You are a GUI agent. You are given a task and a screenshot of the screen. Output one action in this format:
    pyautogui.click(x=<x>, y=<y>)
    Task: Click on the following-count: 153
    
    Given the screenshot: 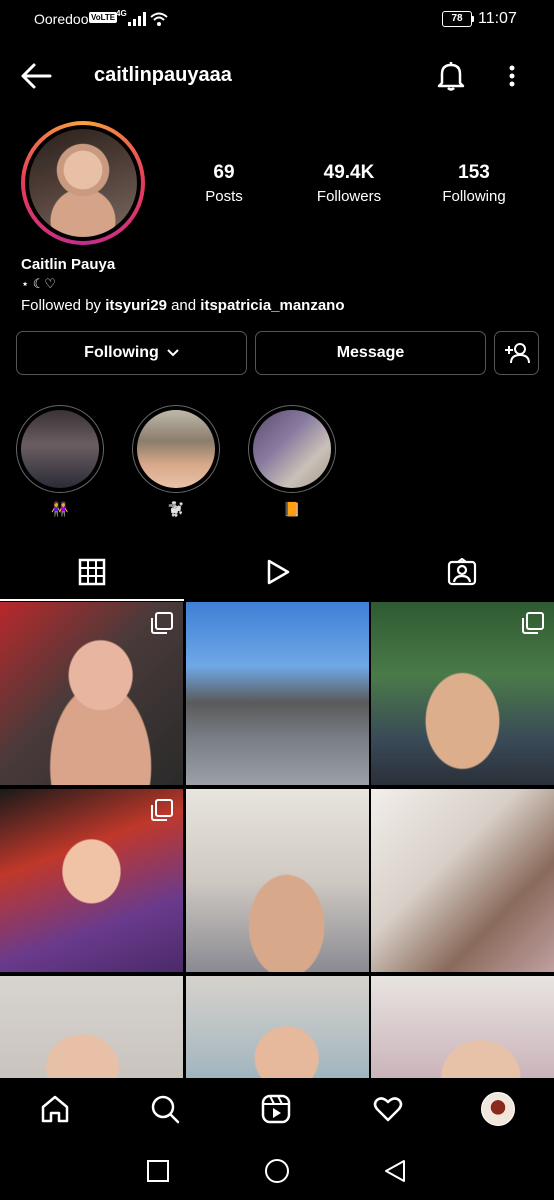 What is the action you would take?
    pyautogui.click(x=474, y=172)
    